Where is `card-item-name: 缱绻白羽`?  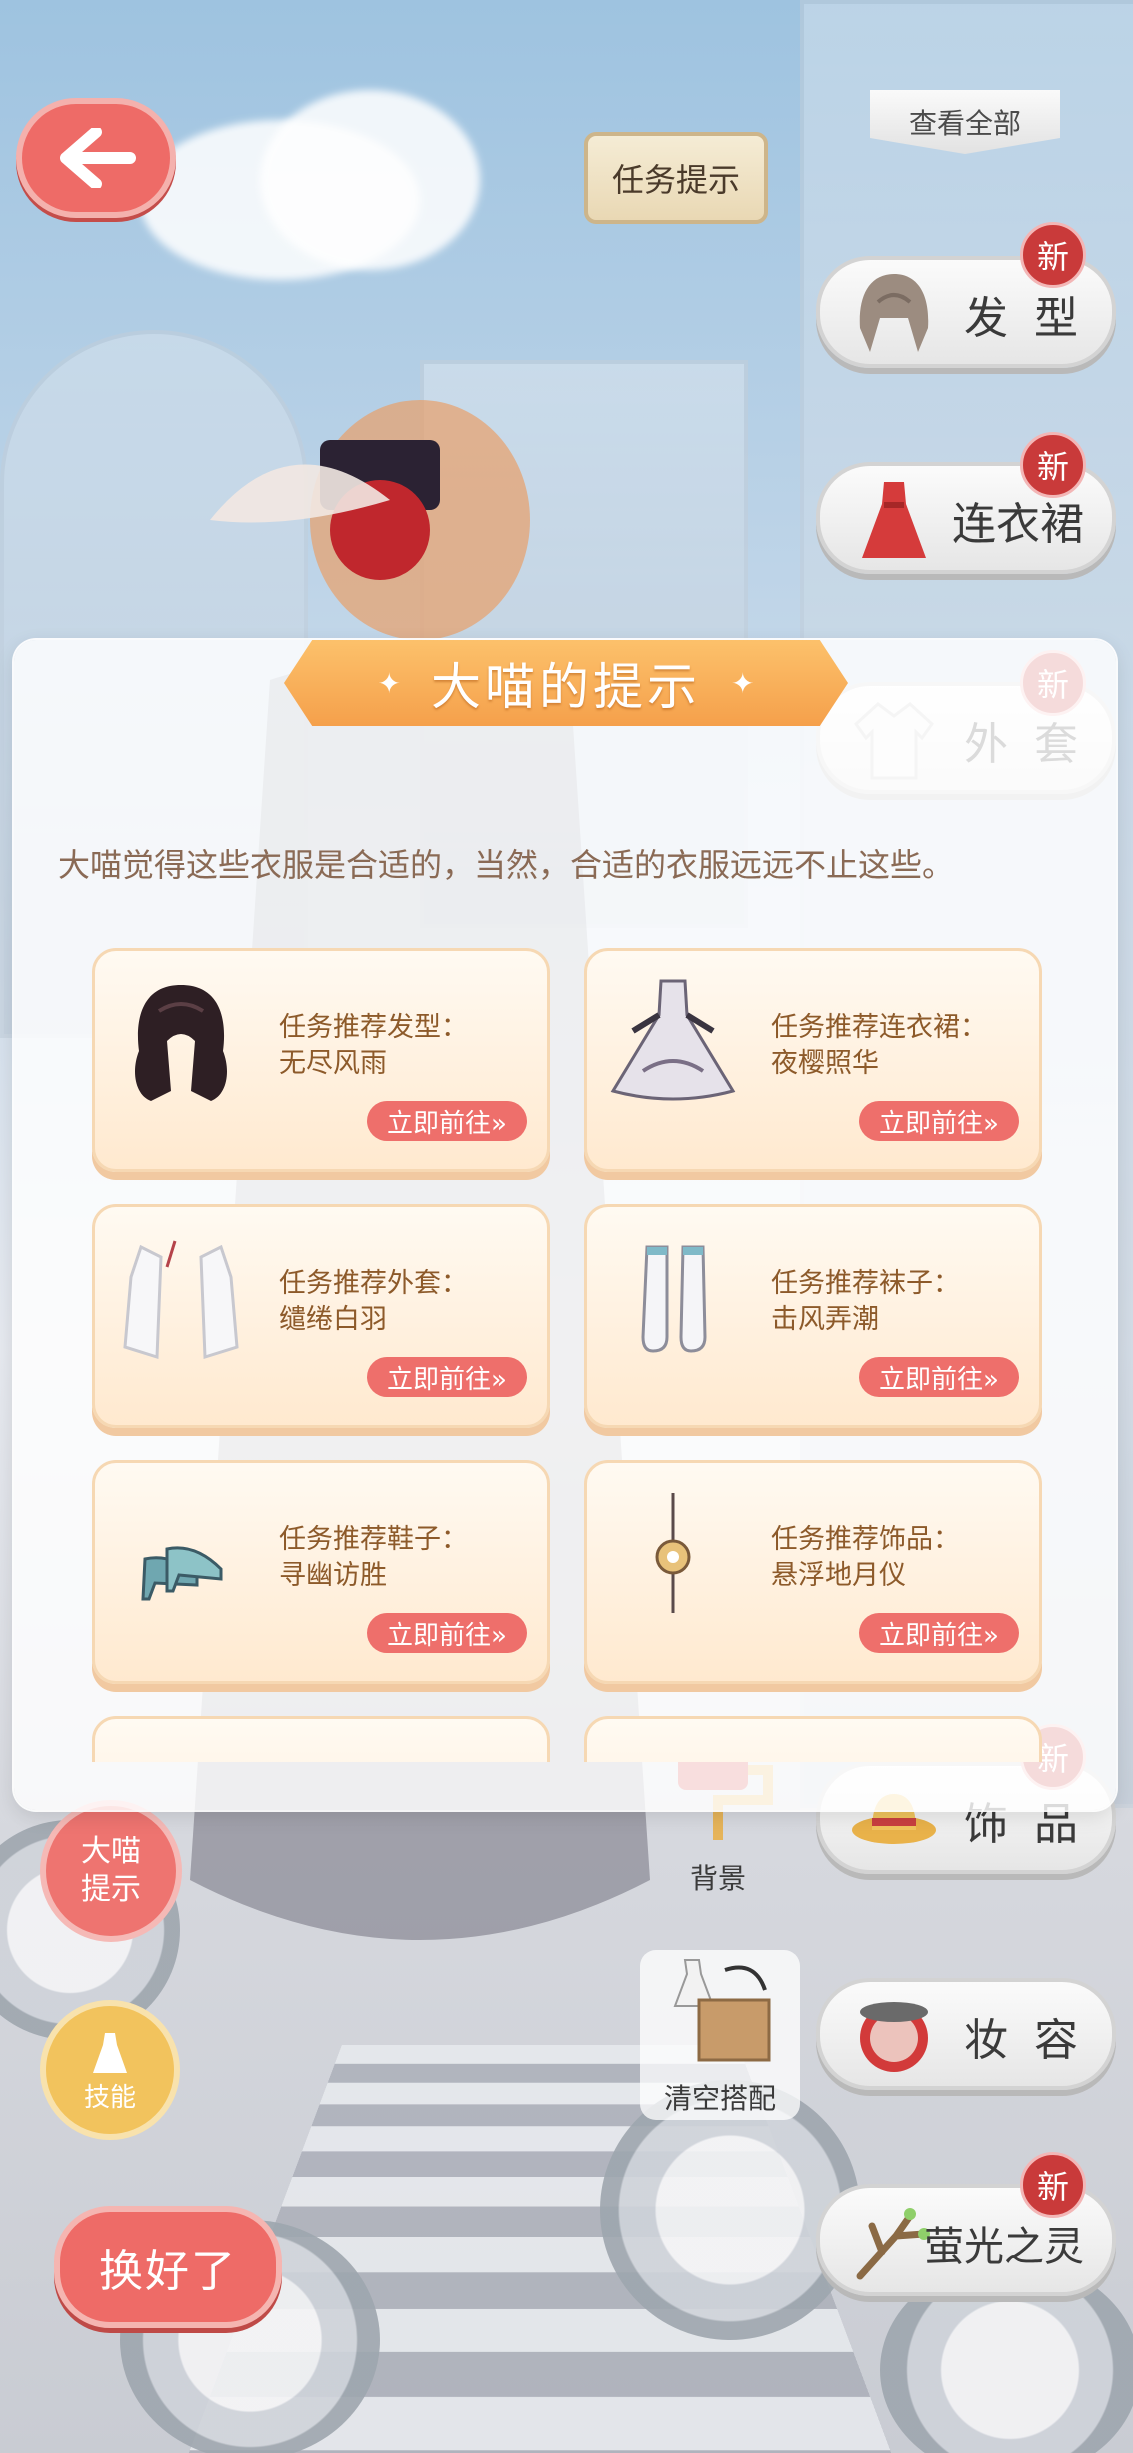
card-item-name: 缱绻白羽 is located at coordinates (333, 1319).